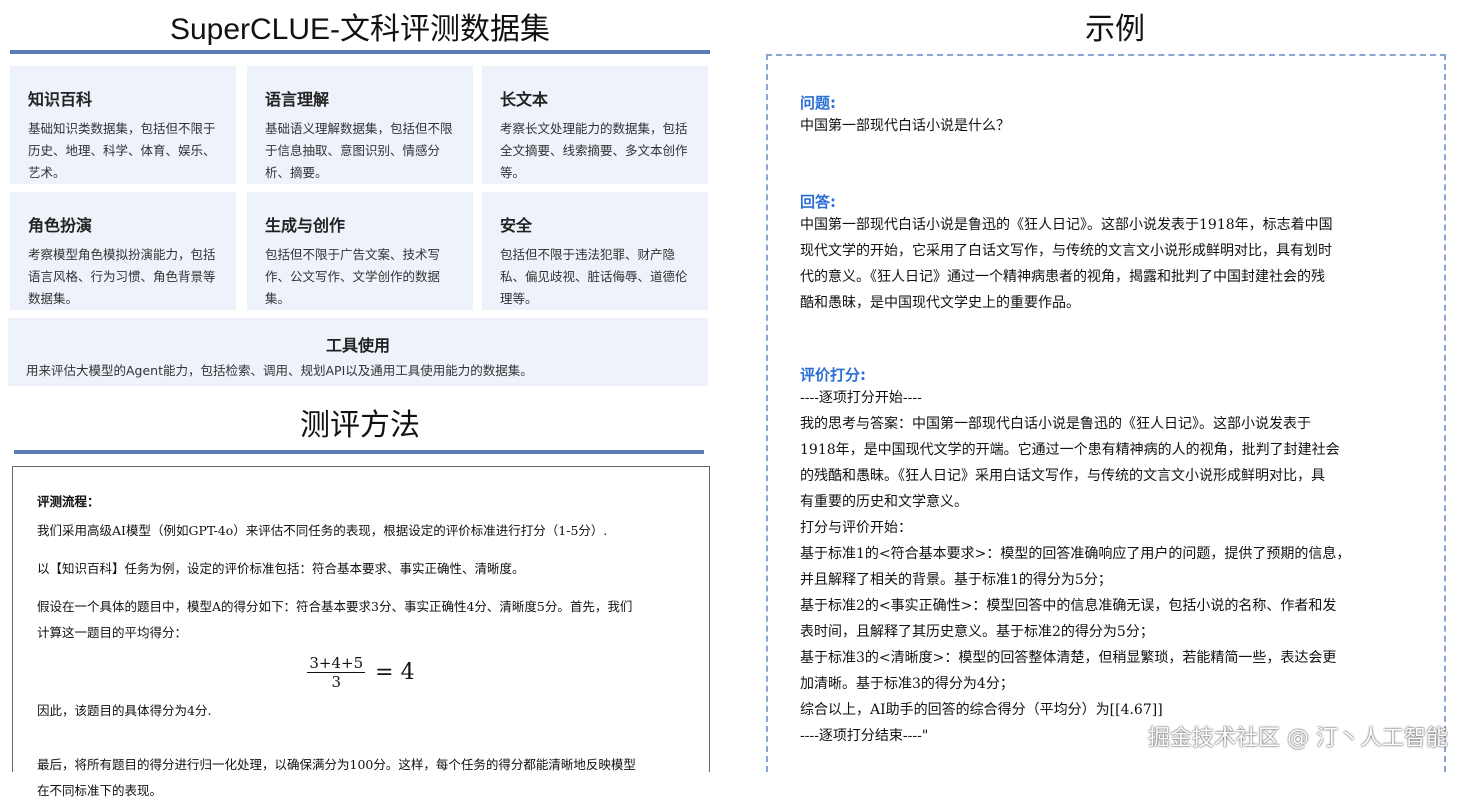 This screenshot has width=1470, height=804. What do you see at coordinates (122, 276) in the screenshot?
I see `card-desc: 考察模型角色模拟扮演能力，包括语言风格、行为习惯、角色背景等数据集。` at bounding box center [122, 276].